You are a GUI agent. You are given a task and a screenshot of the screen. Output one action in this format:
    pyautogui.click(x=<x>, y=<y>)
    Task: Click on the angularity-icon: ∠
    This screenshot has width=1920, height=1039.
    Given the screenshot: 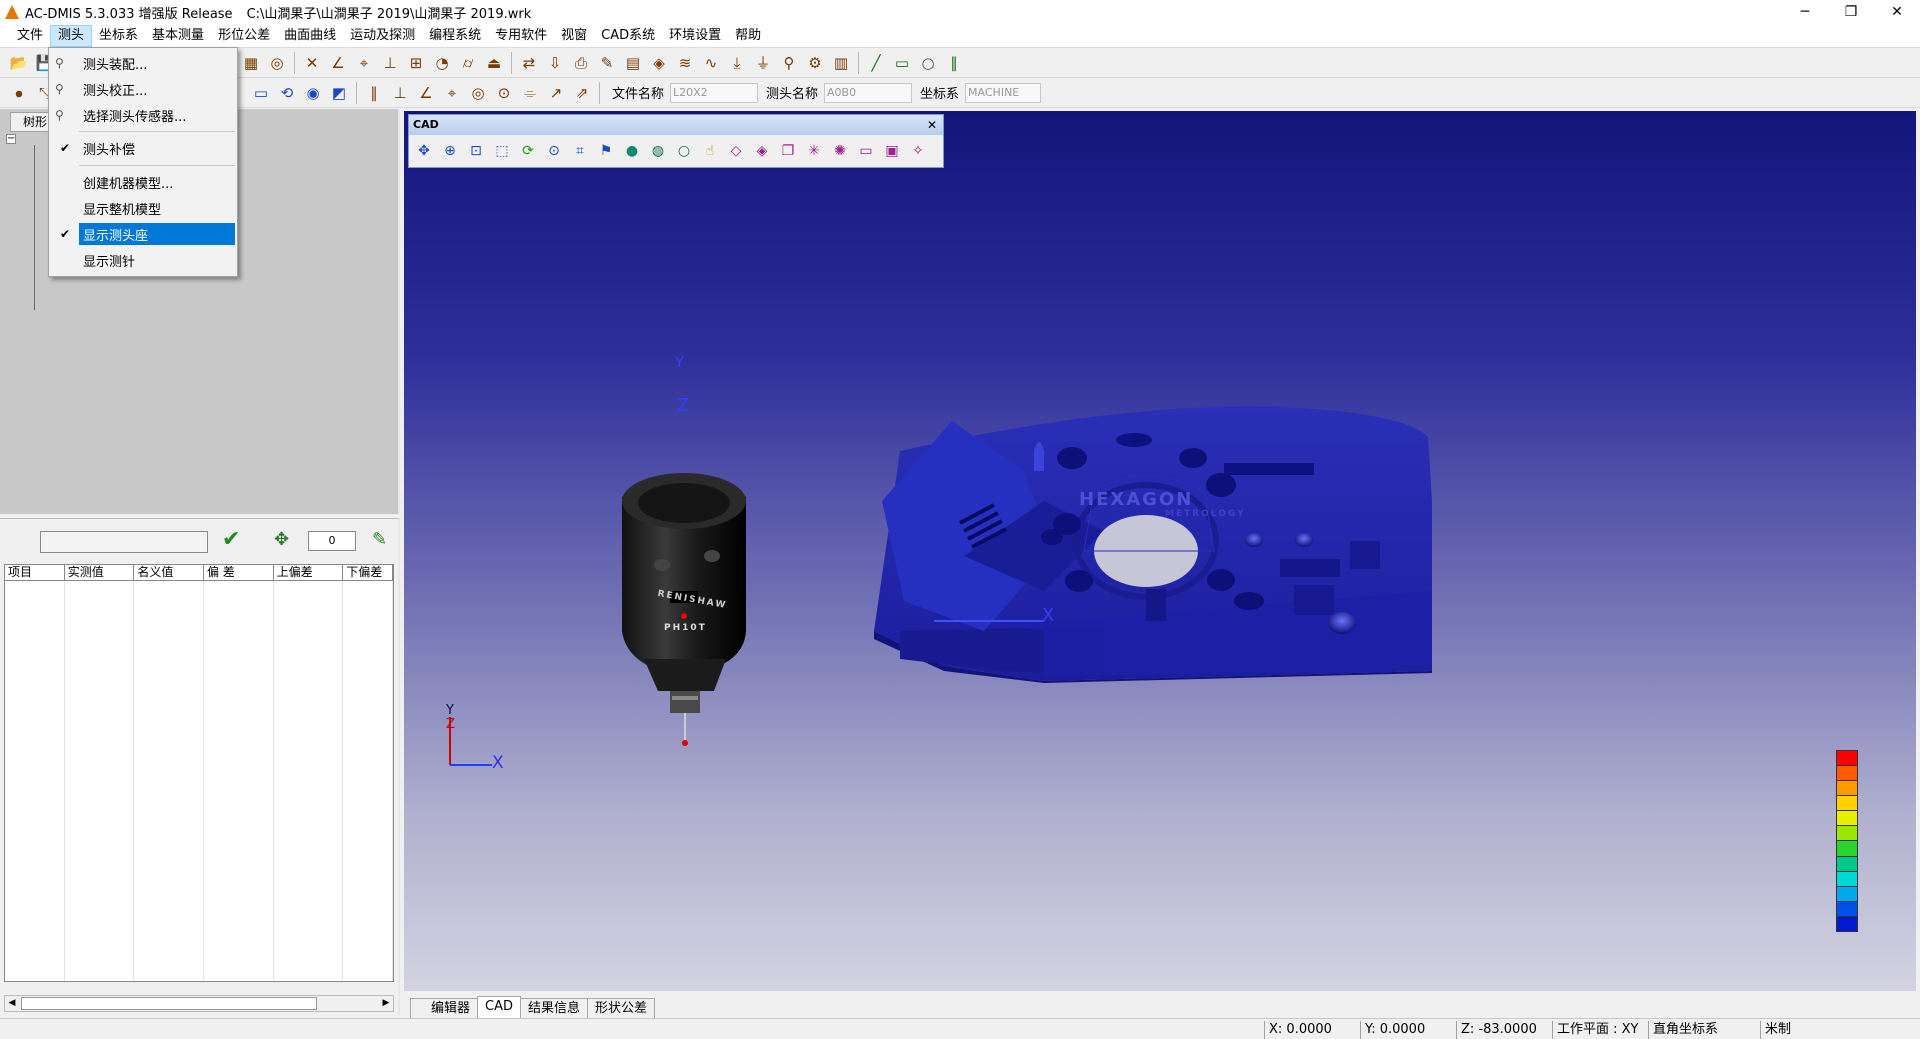 What is the action you would take?
    pyautogui.click(x=426, y=93)
    